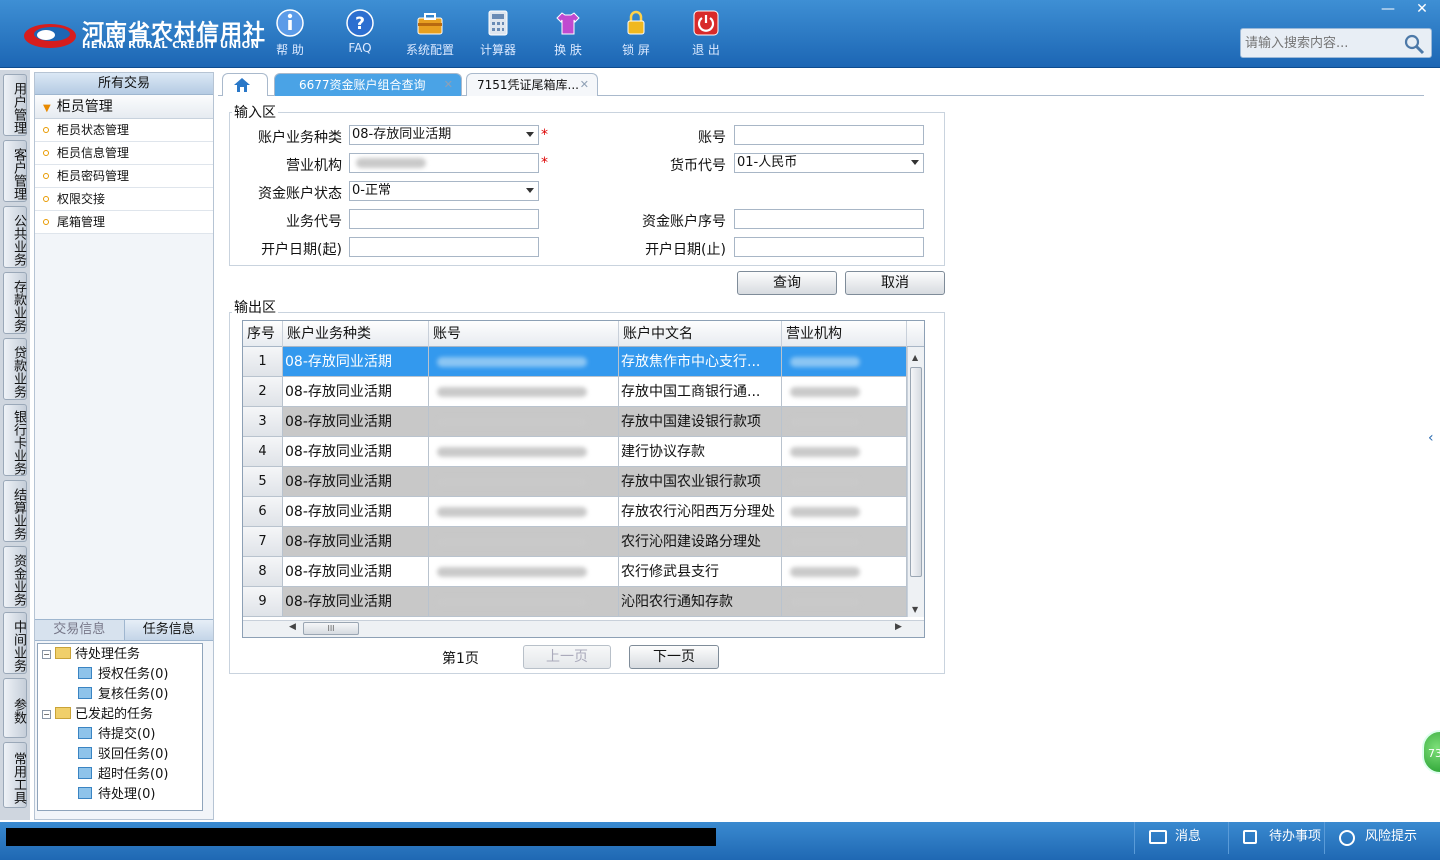 The image size is (1440, 860). What do you see at coordinates (700, 334) in the screenshot?
I see `col-header-account-name: 账户中文名` at bounding box center [700, 334].